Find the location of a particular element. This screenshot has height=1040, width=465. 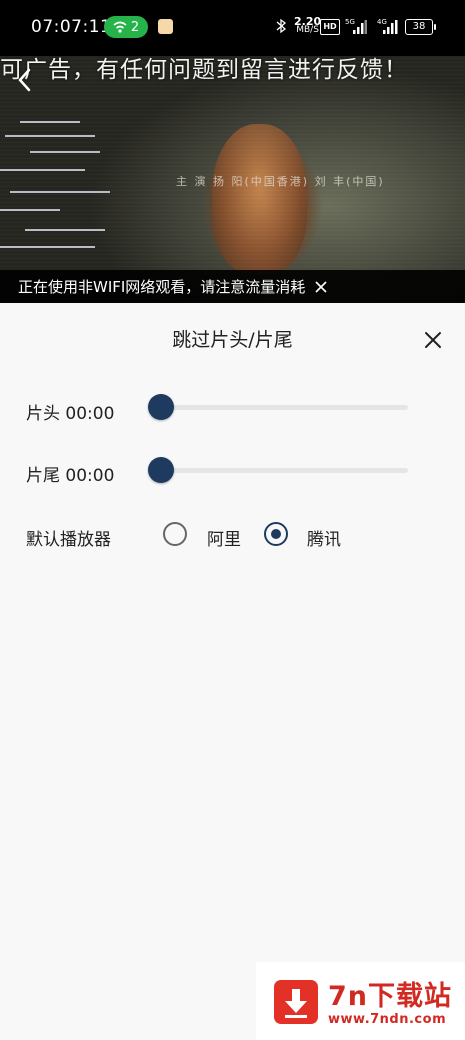

bluetooth-icon is located at coordinates (281, 26).